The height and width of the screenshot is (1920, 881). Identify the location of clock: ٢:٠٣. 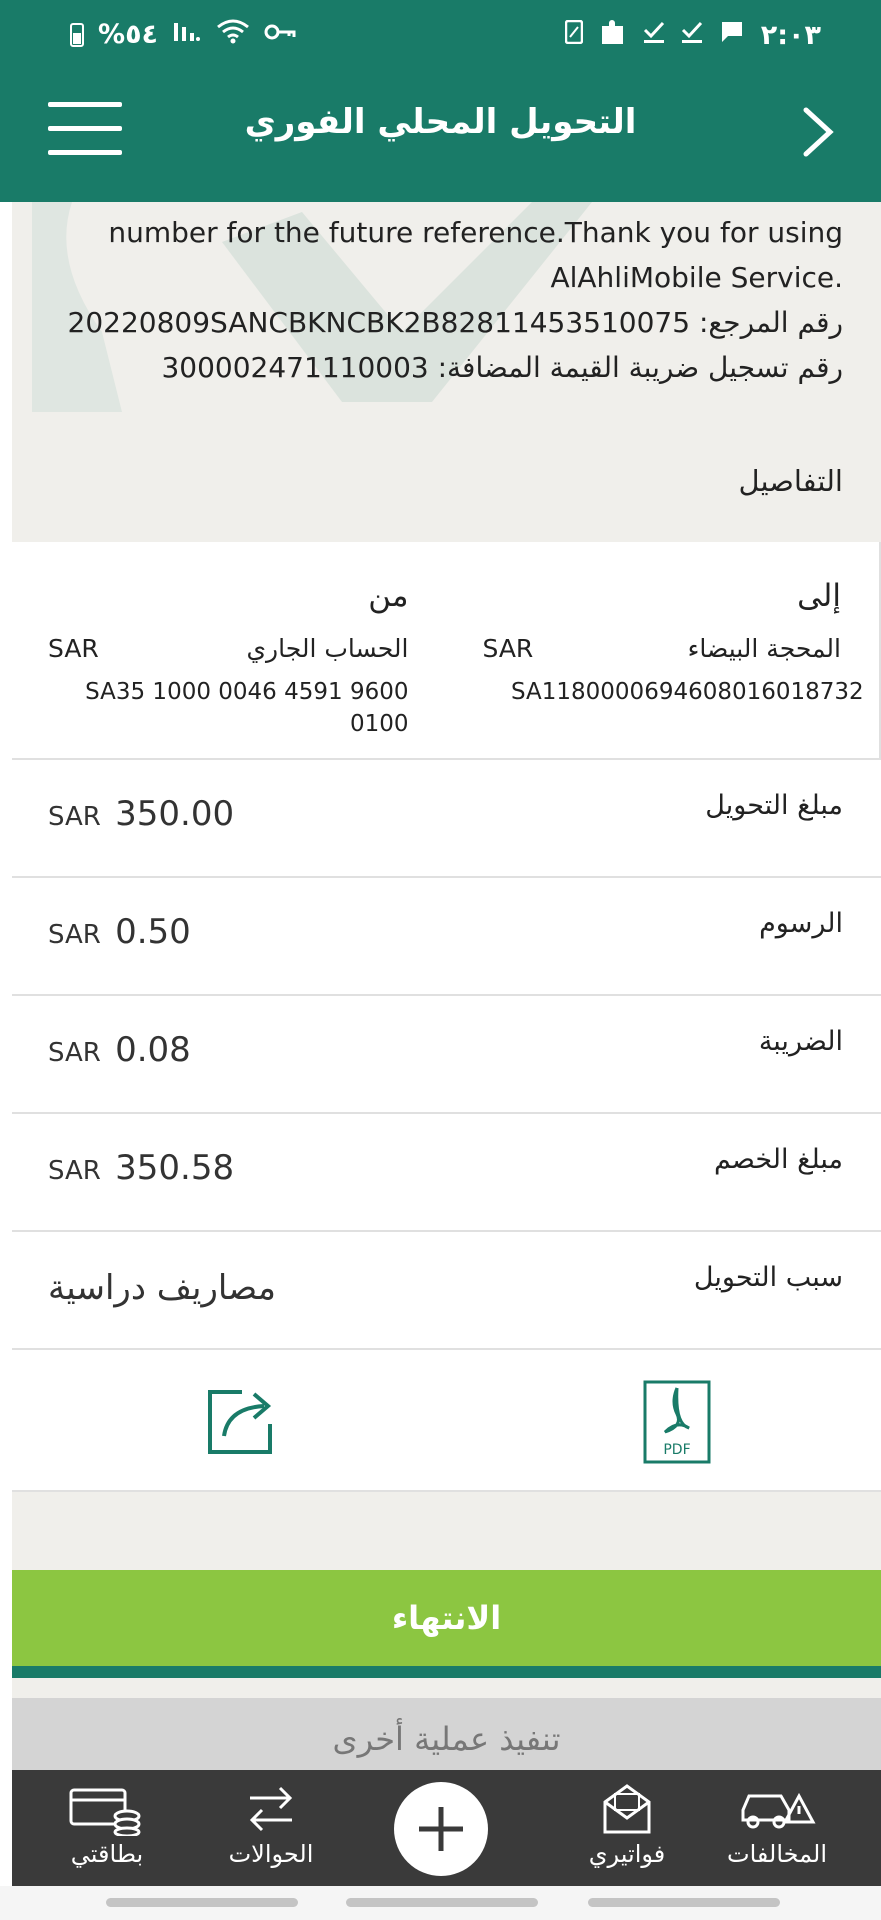
(790, 35).